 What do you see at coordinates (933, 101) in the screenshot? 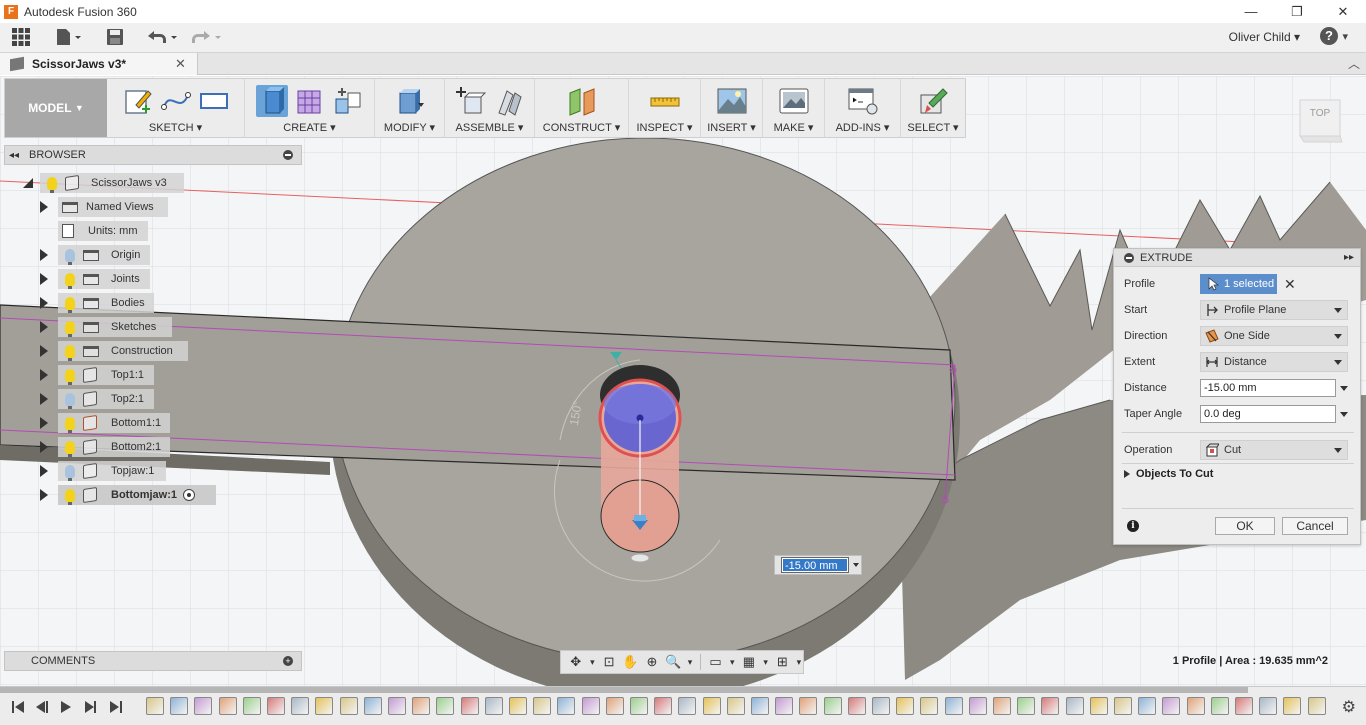
I see `select-brush-icon` at bounding box center [933, 101].